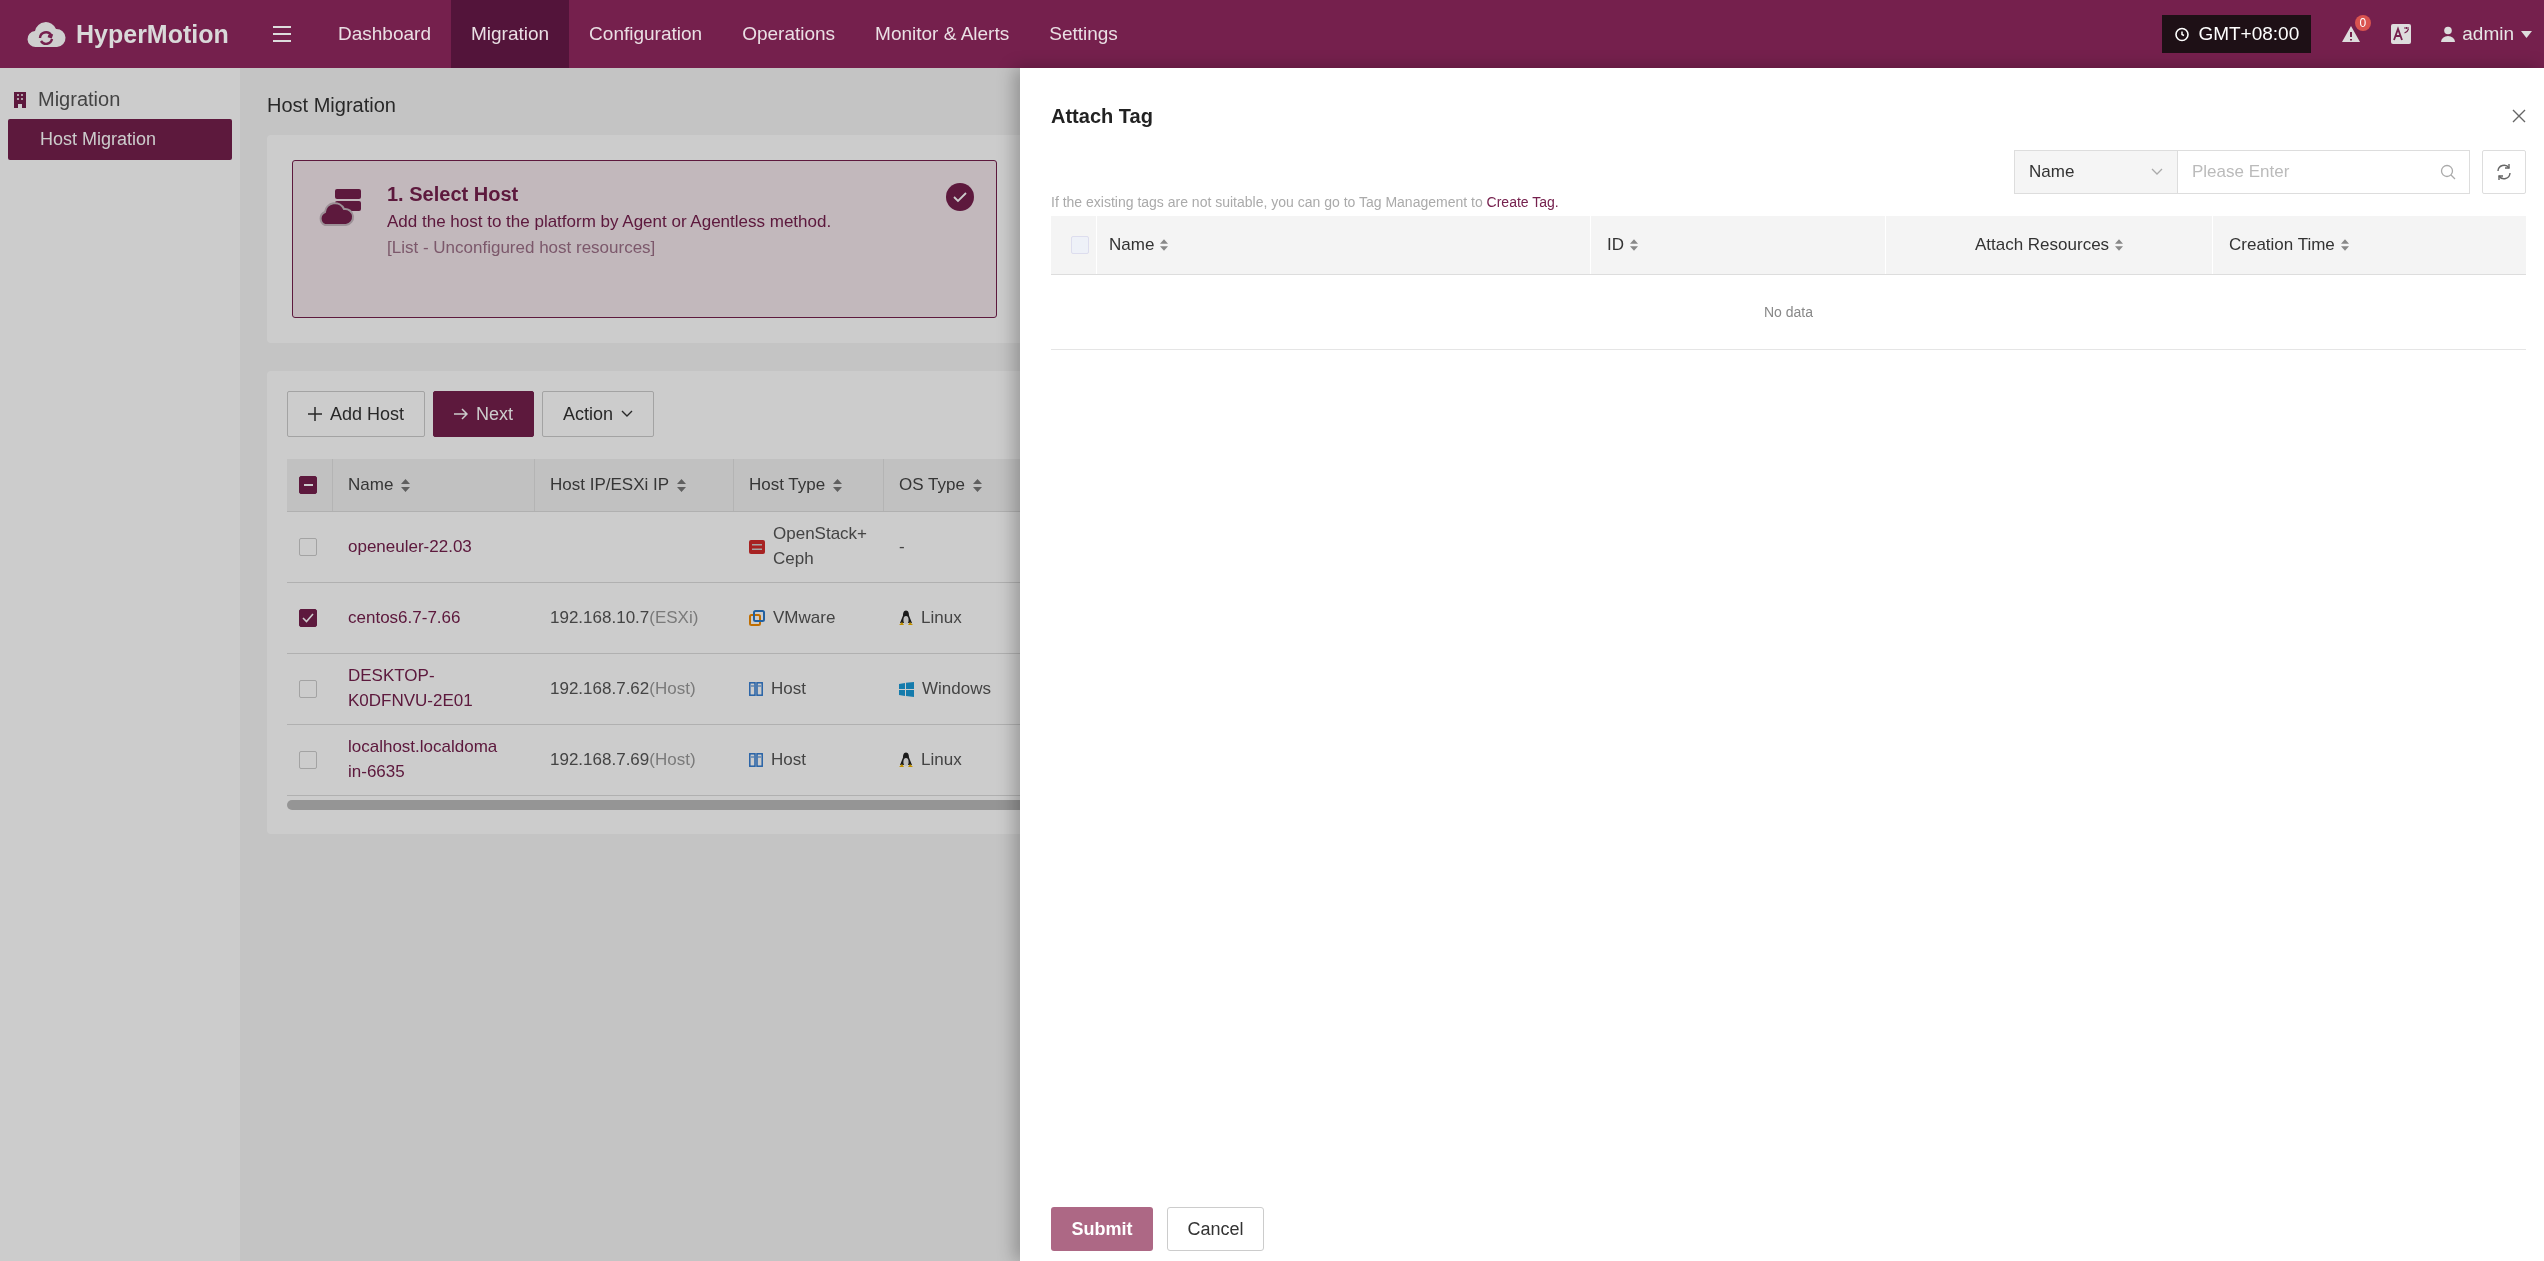  I want to click on host-ip-text: 192.168.7.62(Host), so click(623, 689).